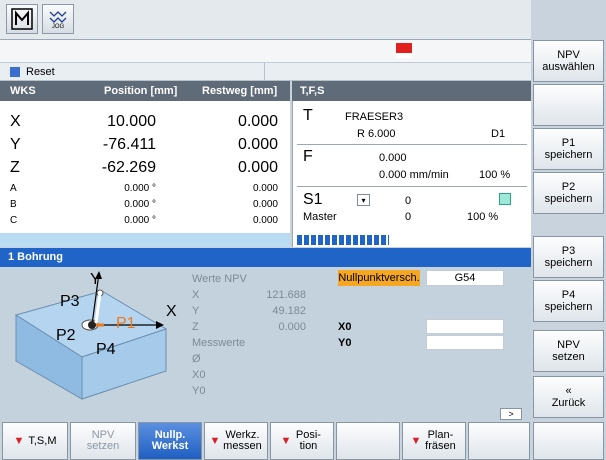  Describe the element at coordinates (414, 175) in the screenshot. I see `f-rate: 0.000 mm/min` at that location.